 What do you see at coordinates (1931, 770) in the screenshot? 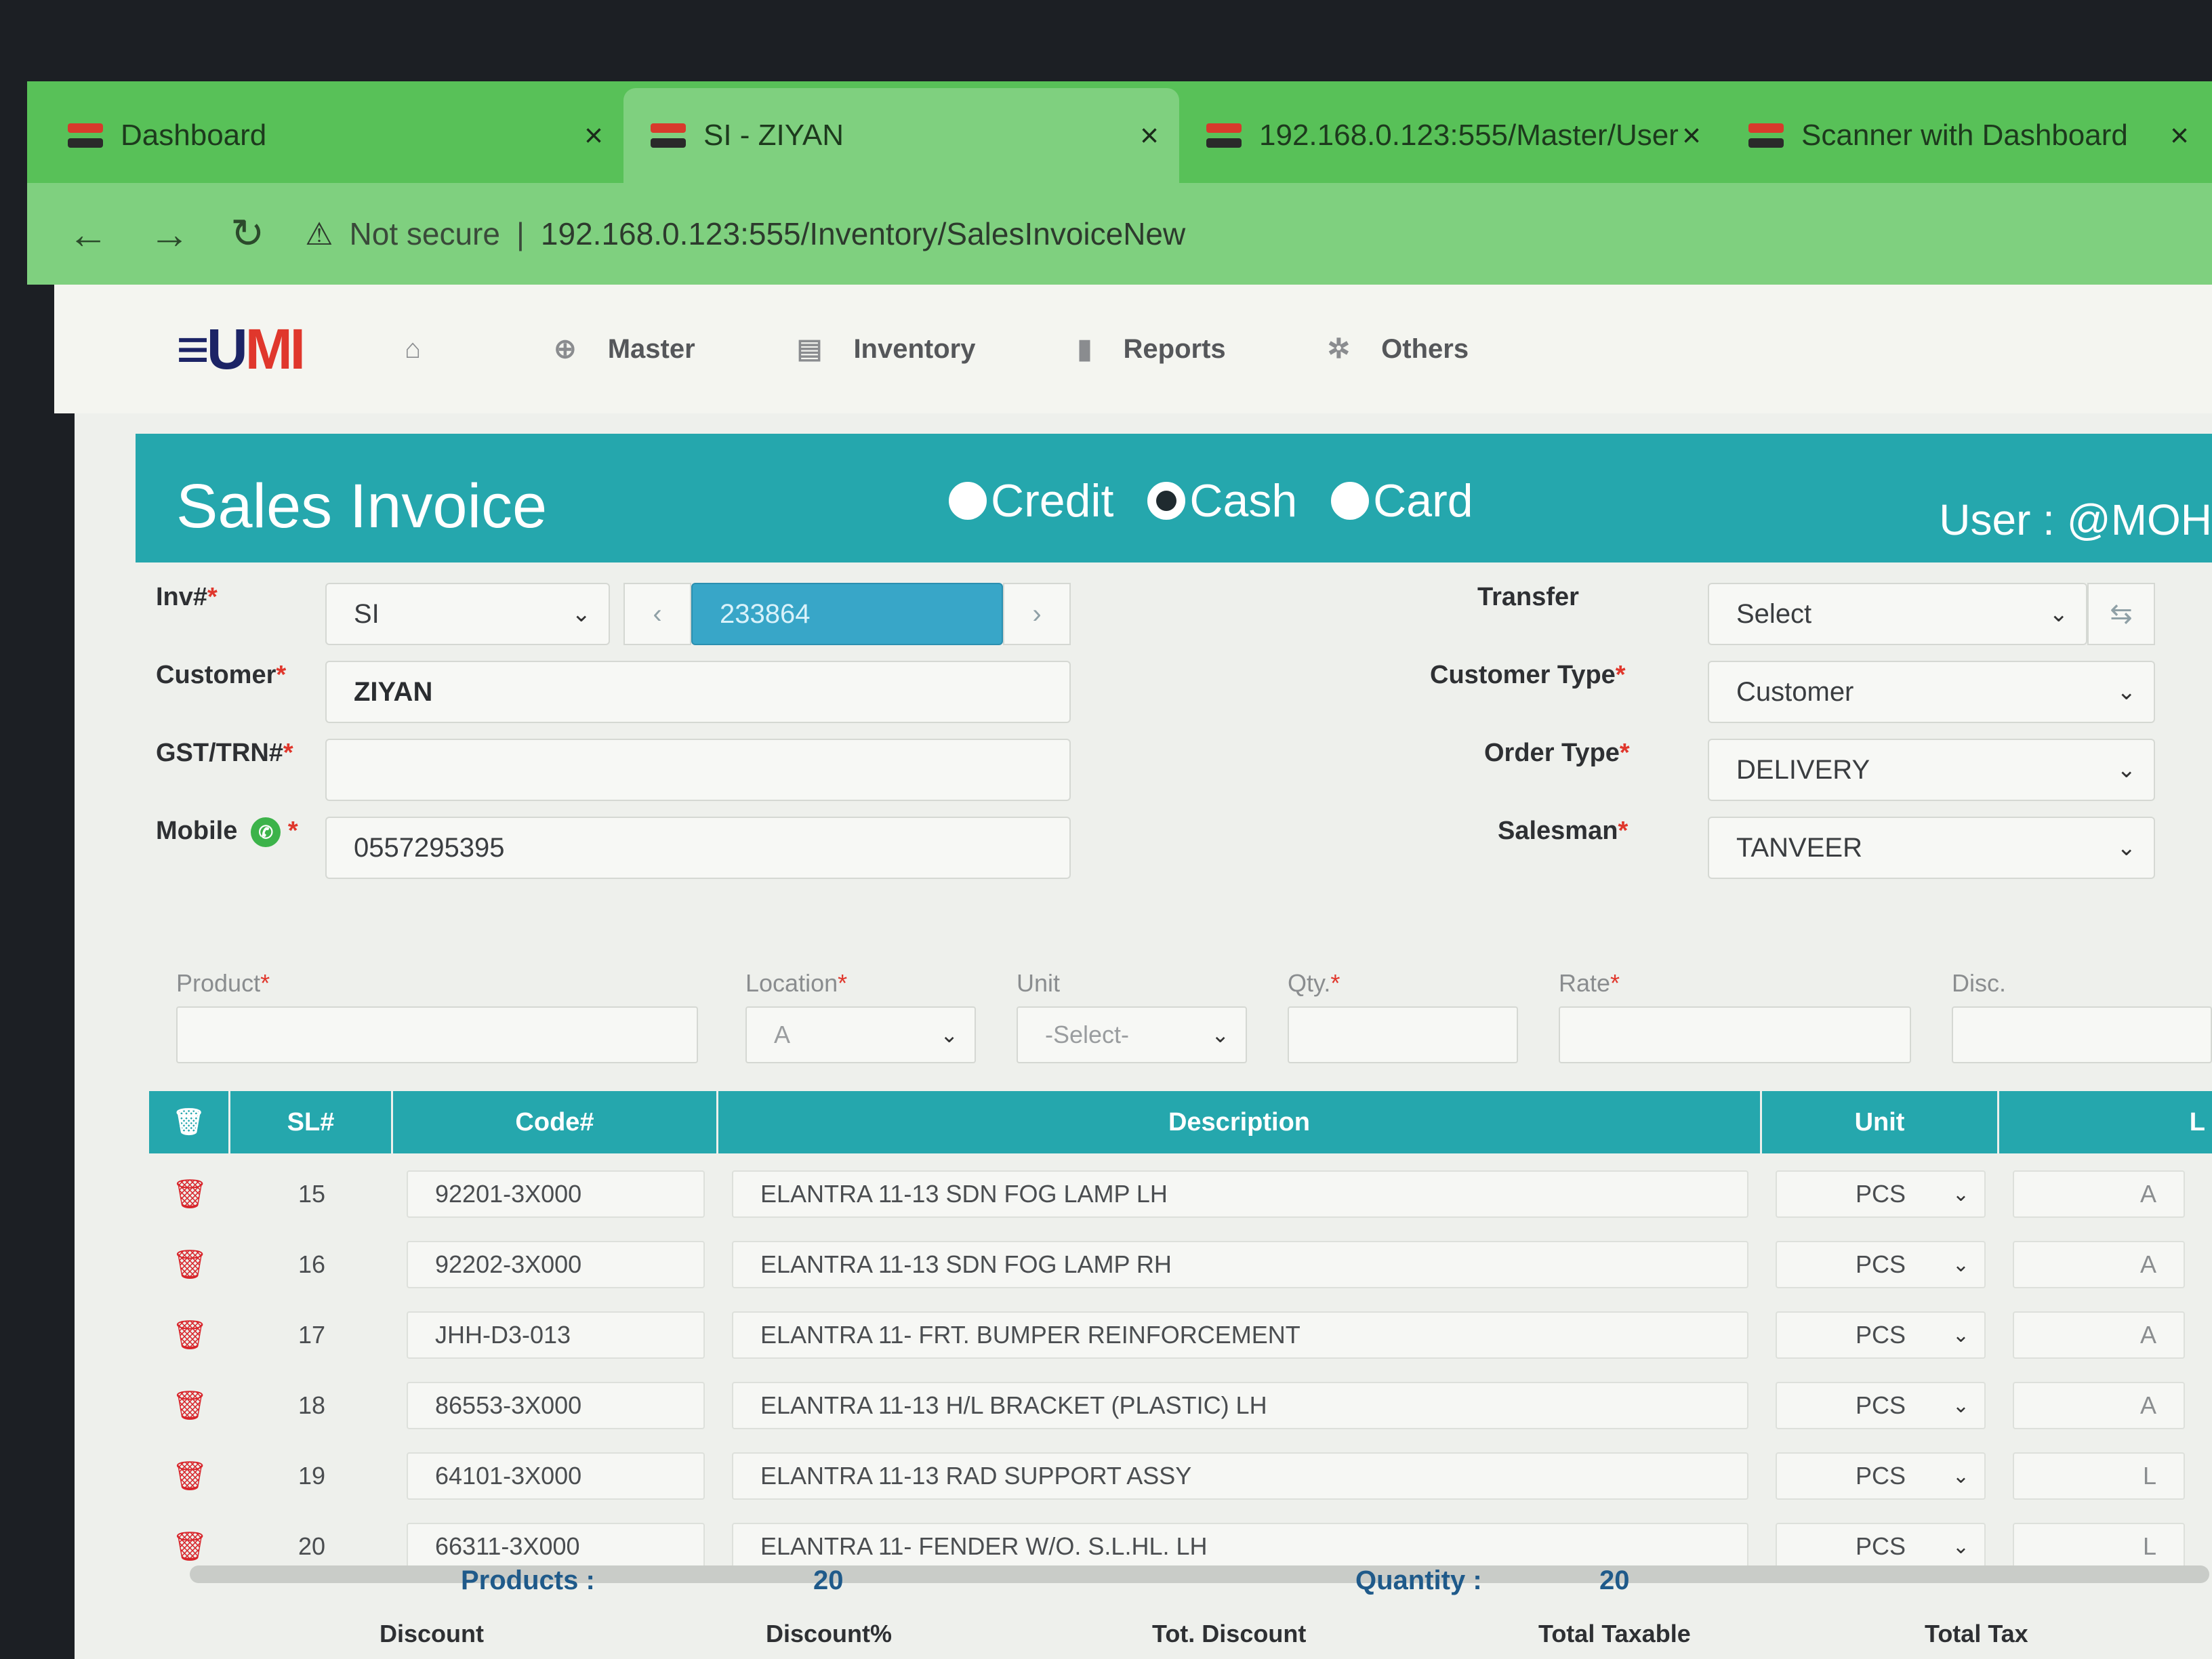
I see `order-type-select: DELIVERY ⌄` at bounding box center [1931, 770].